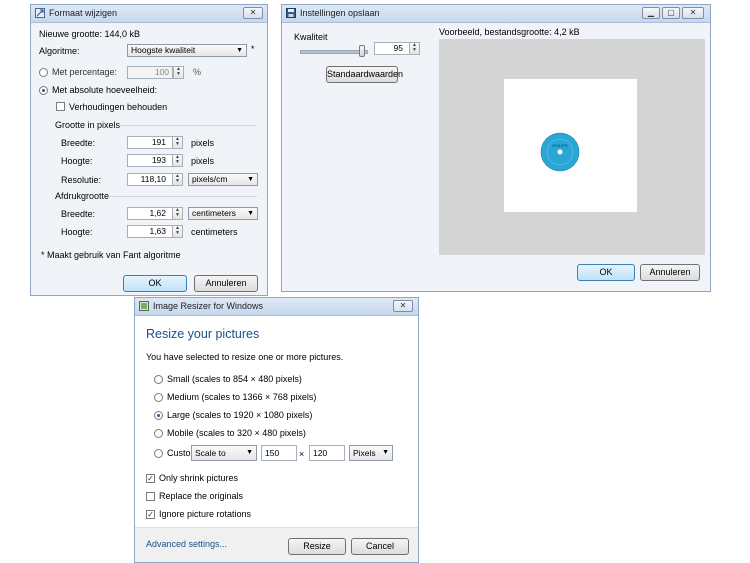 The image size is (750, 563). Describe the element at coordinates (82, 196) in the screenshot. I see `print-size-group-label: Afdrukgrootte` at that location.